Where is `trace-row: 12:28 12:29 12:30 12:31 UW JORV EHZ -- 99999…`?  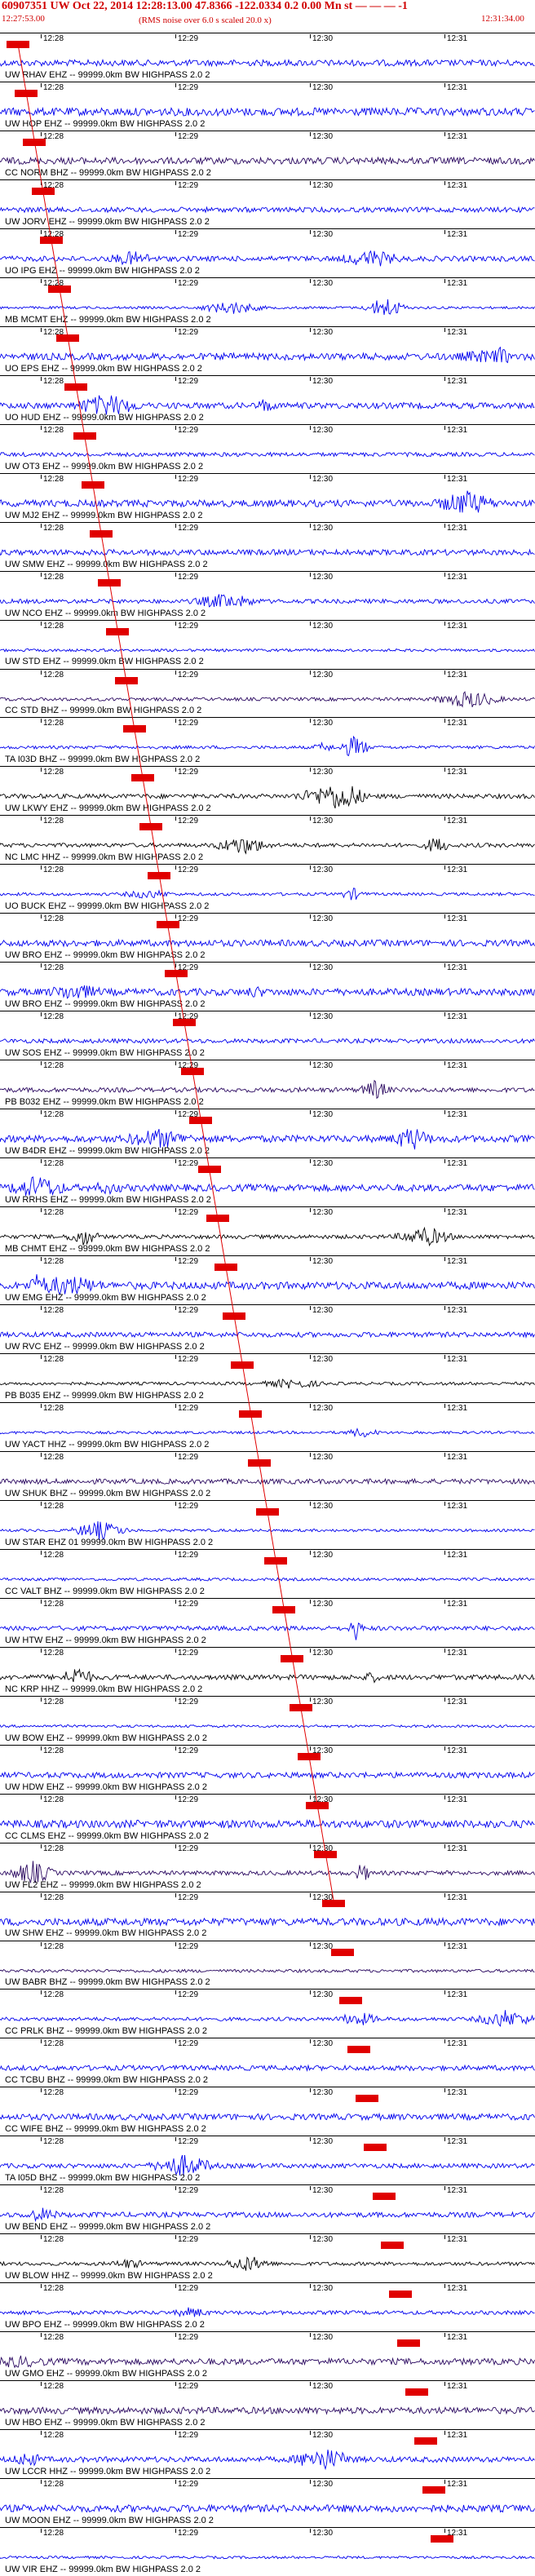 trace-row: 12:28 12:29 12:30 12:31 UW JORV EHZ -- 99999… is located at coordinates (267, 203).